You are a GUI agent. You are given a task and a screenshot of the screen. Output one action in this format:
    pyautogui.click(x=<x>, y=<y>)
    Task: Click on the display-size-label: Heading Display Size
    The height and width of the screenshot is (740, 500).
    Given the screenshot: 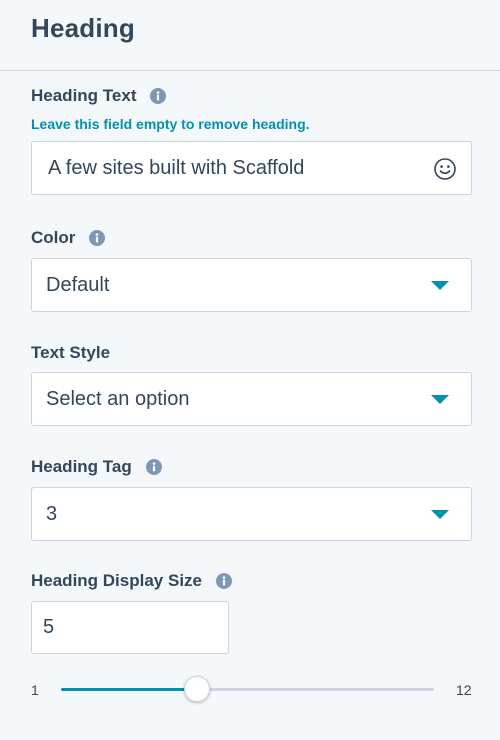 What is the action you would take?
    pyautogui.click(x=116, y=580)
    